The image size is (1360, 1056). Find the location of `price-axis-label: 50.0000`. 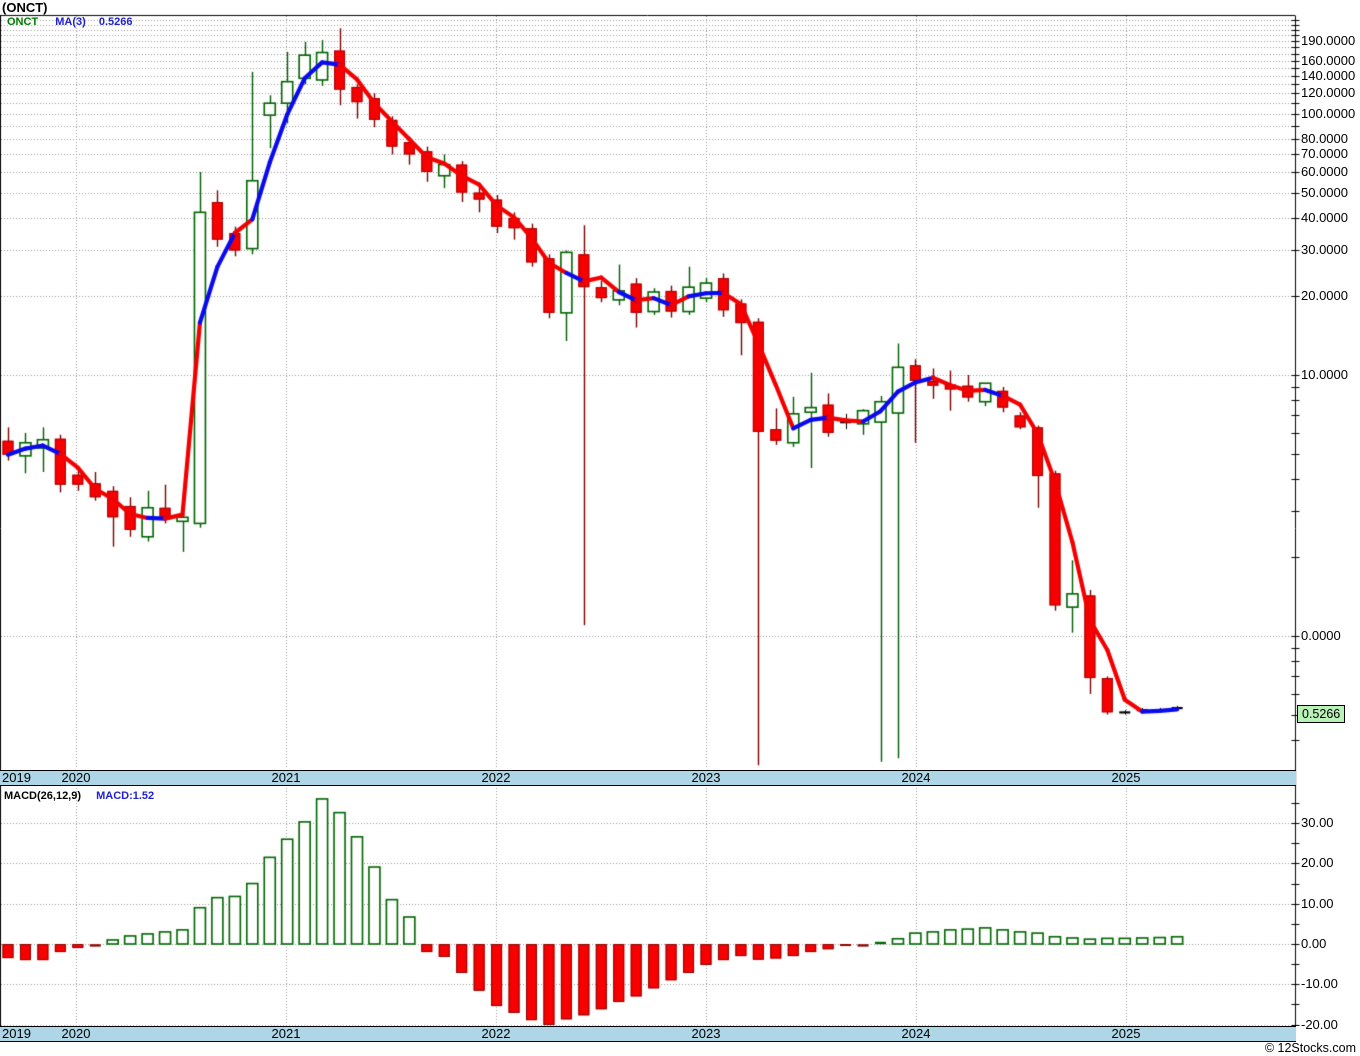

price-axis-label: 50.0000 is located at coordinates (1324, 192).